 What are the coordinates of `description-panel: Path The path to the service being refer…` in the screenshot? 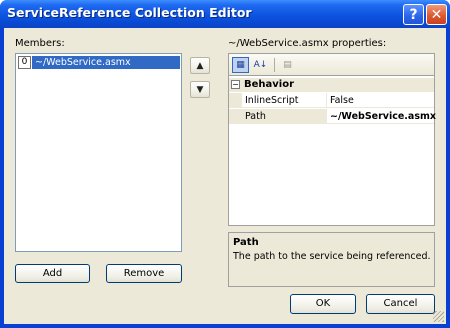 It's located at (331, 259).